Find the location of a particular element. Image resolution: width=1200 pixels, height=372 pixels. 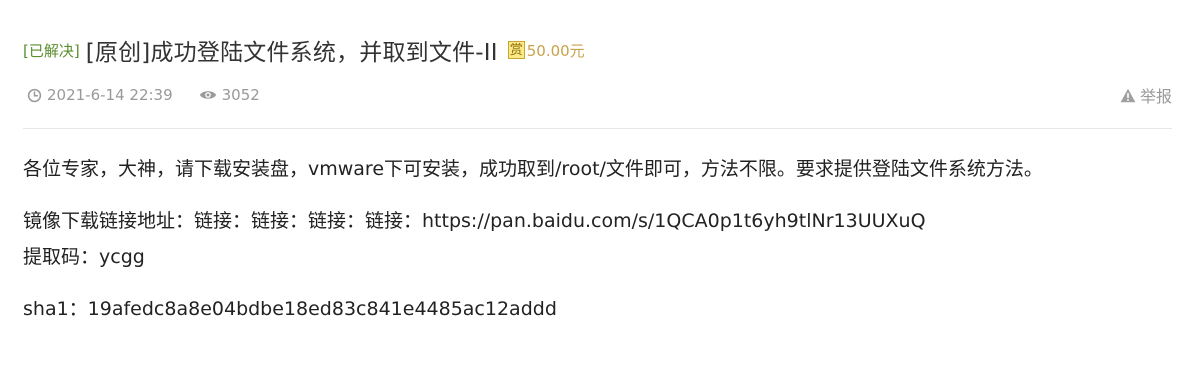

solved-status-tag: [已解决] is located at coordinates (51, 50).